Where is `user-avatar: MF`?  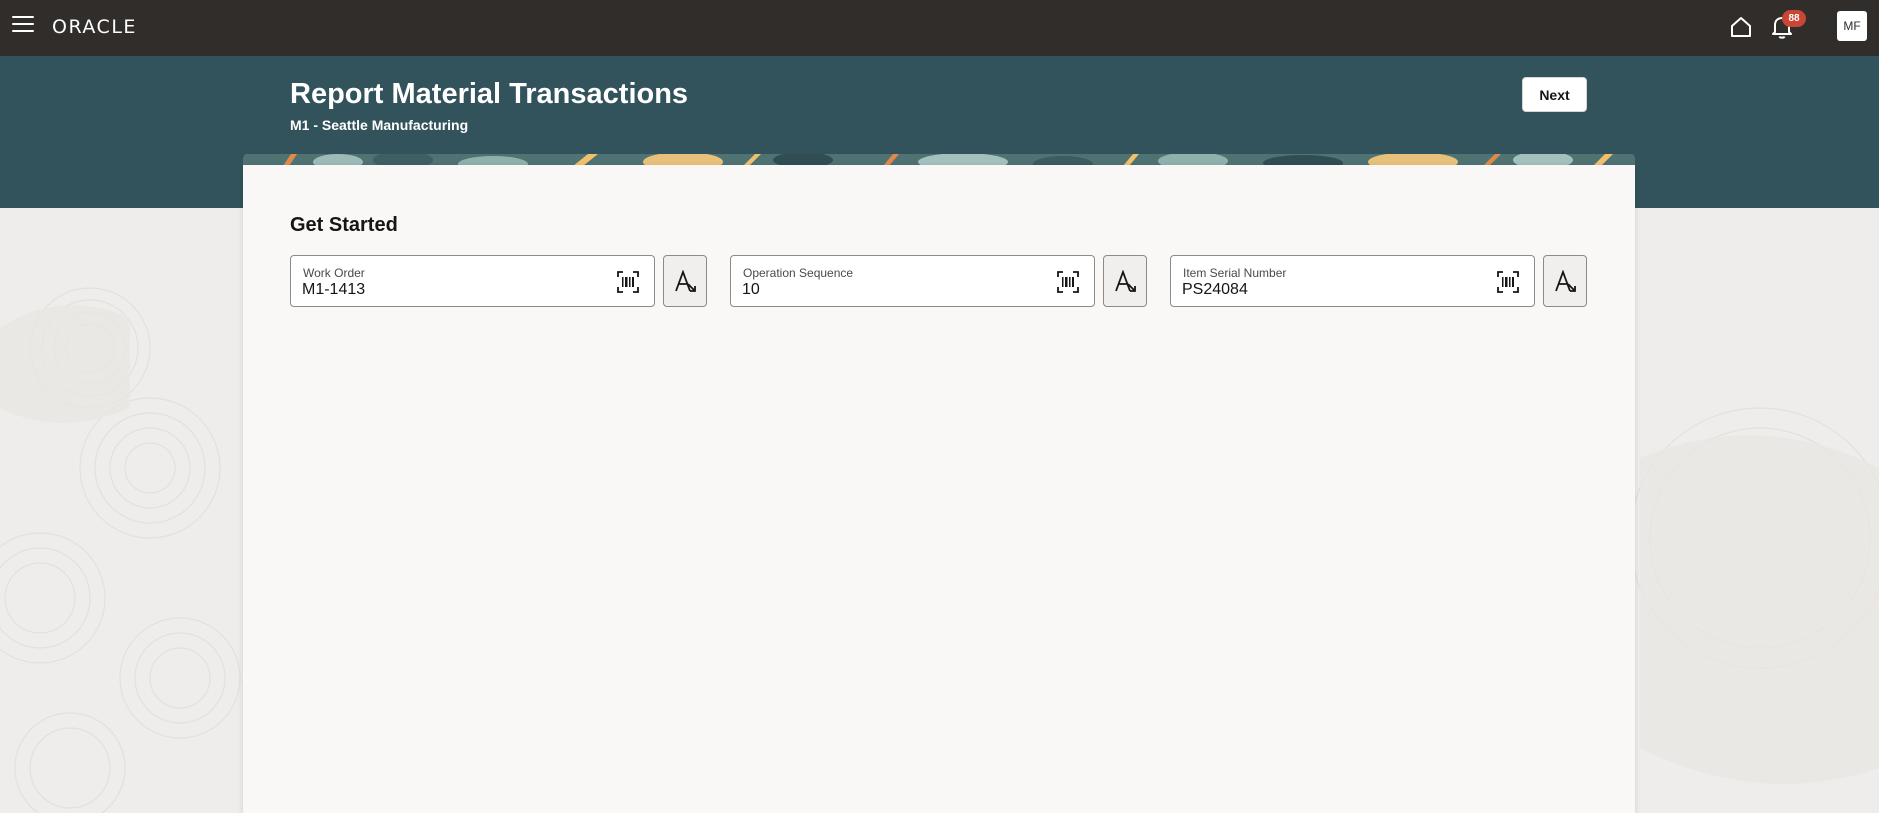
user-avatar: MF is located at coordinates (1852, 26).